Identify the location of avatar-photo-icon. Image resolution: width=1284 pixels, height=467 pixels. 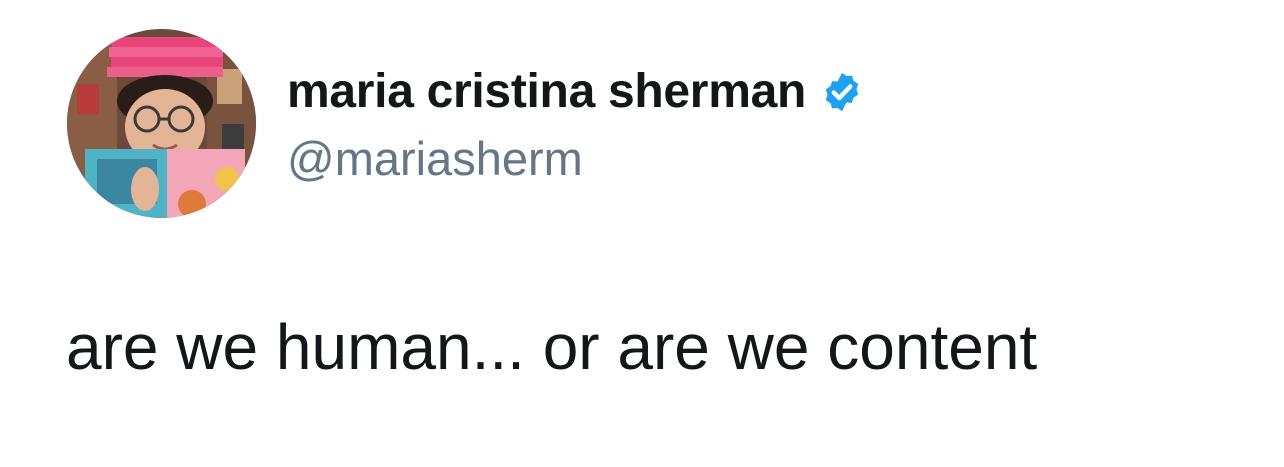
(161, 123).